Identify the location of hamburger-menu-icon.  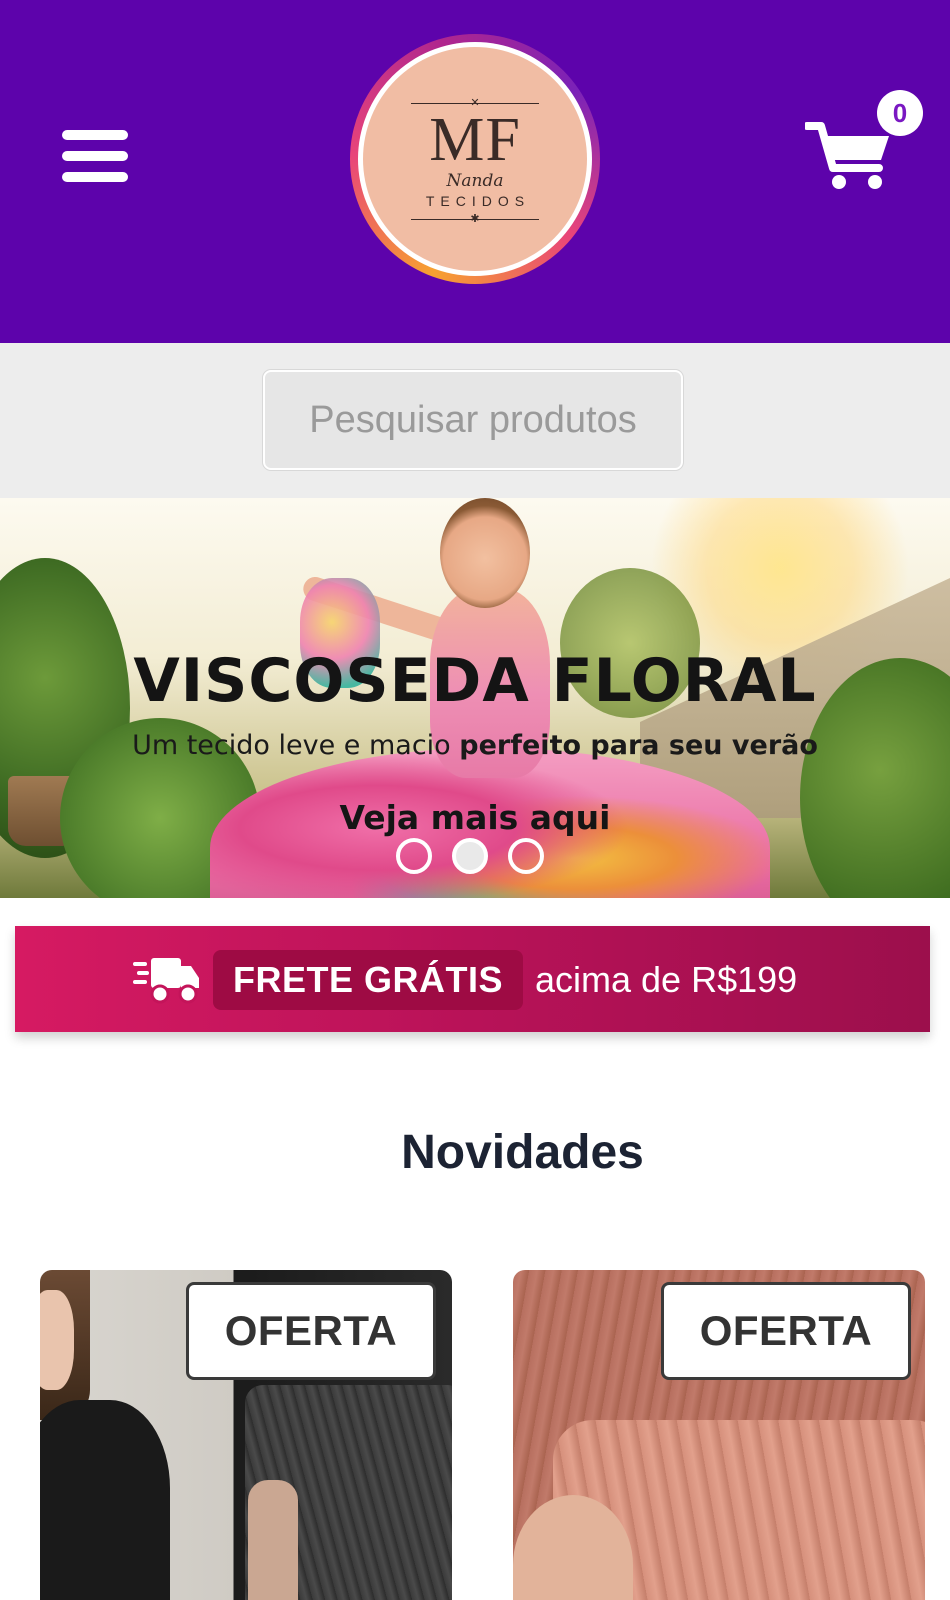
(95, 158).